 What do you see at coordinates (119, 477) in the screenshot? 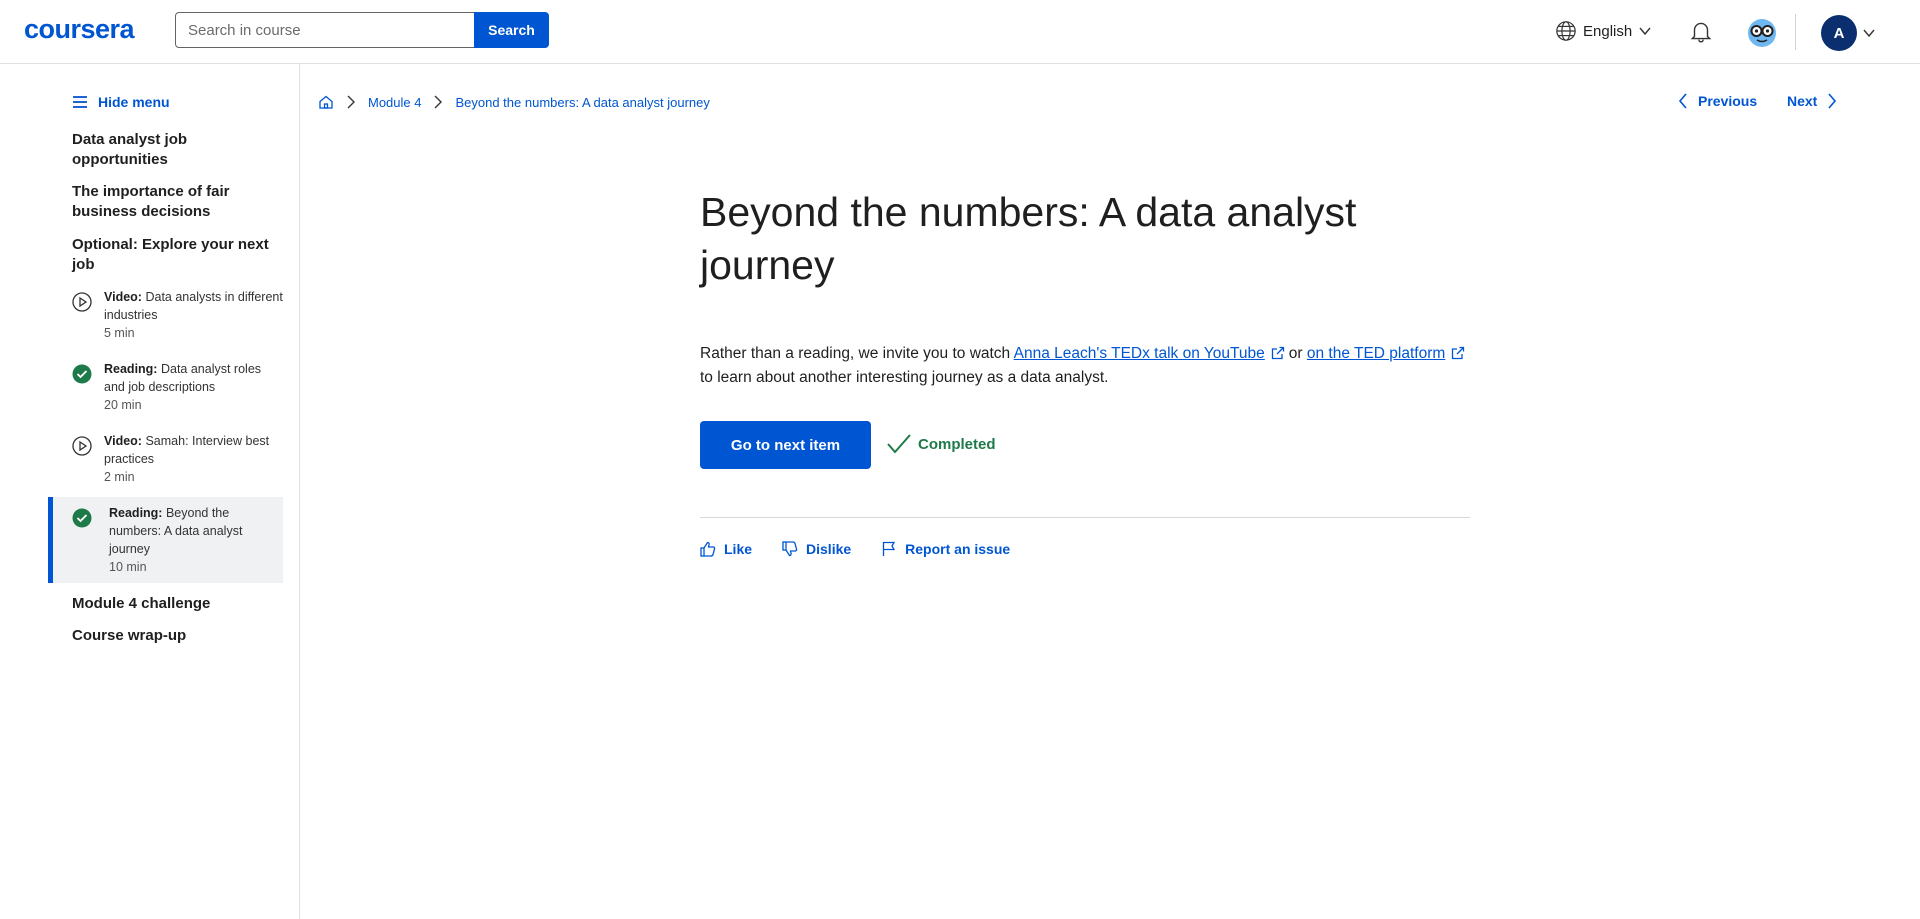
I see `item-duration: 2 min` at bounding box center [119, 477].